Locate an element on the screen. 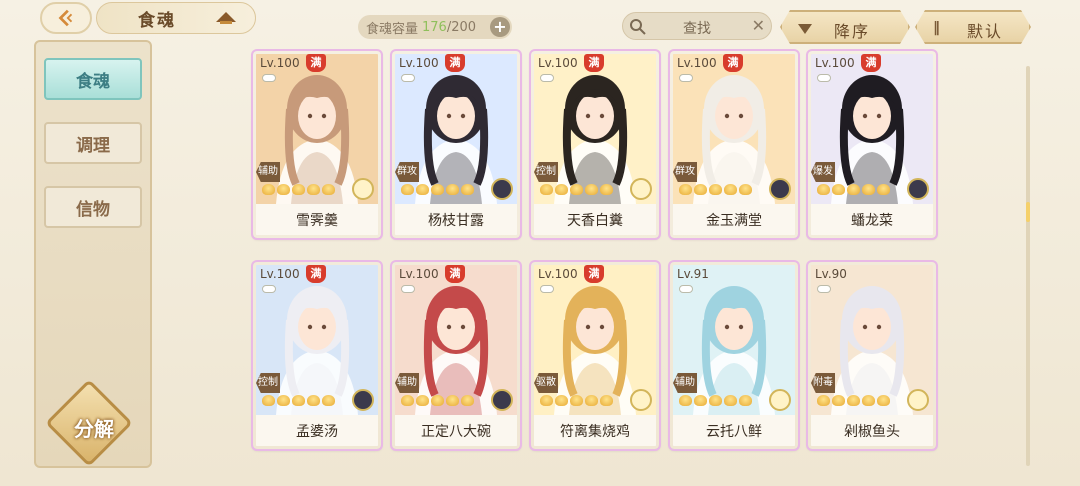 This screenshot has height=486, width=1080. sidebar-item-tokens: 信物 is located at coordinates (93, 207).